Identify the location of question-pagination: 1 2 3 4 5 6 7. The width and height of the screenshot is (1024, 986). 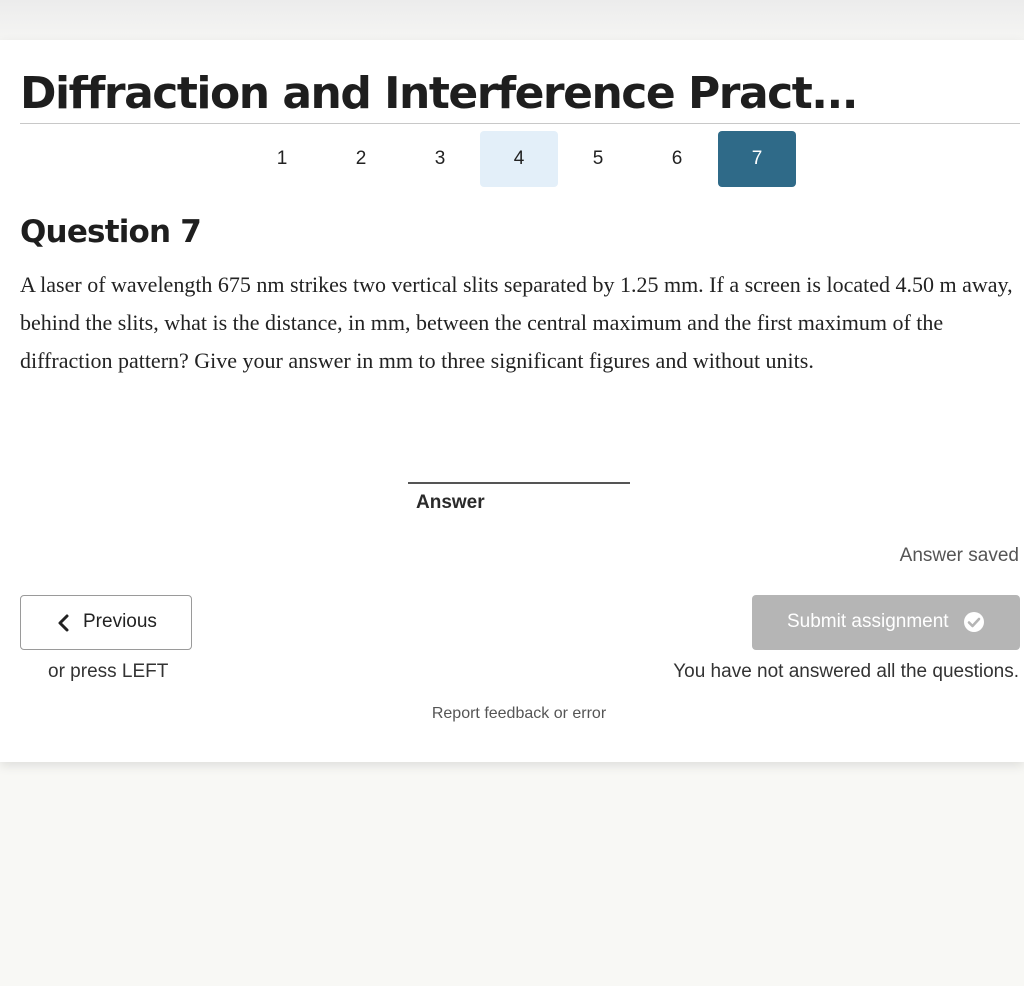
(512, 159).